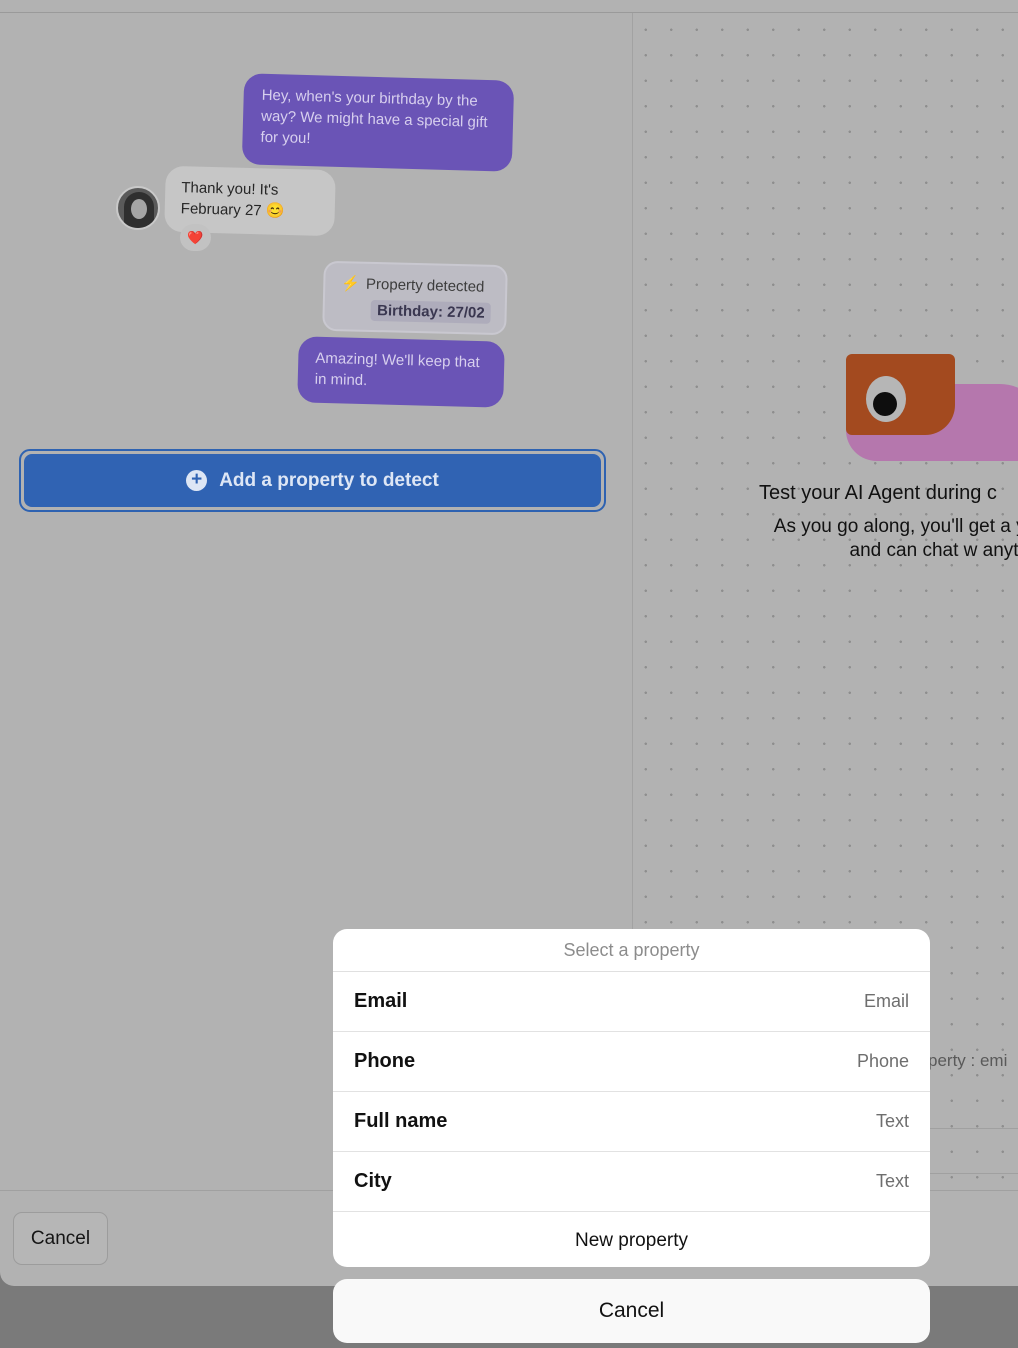  Describe the element at coordinates (878, 493) in the screenshot. I see `preview-title: Test your AI Agent during c` at that location.